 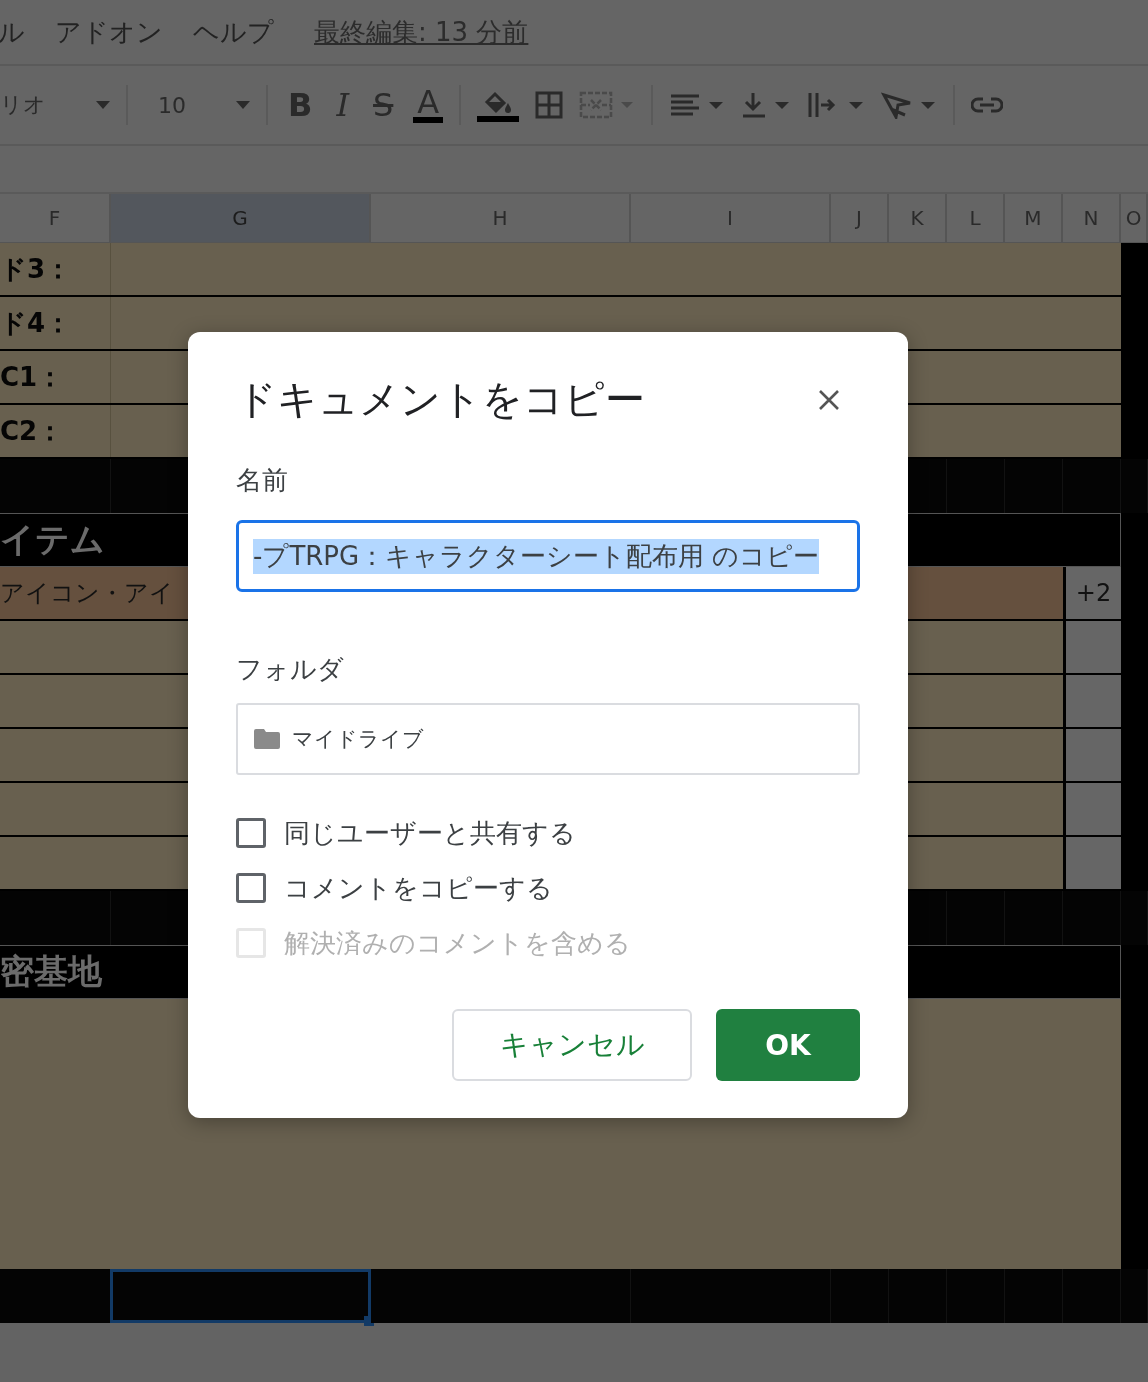 I want to click on merge-cells-icon, so click(x=607, y=105).